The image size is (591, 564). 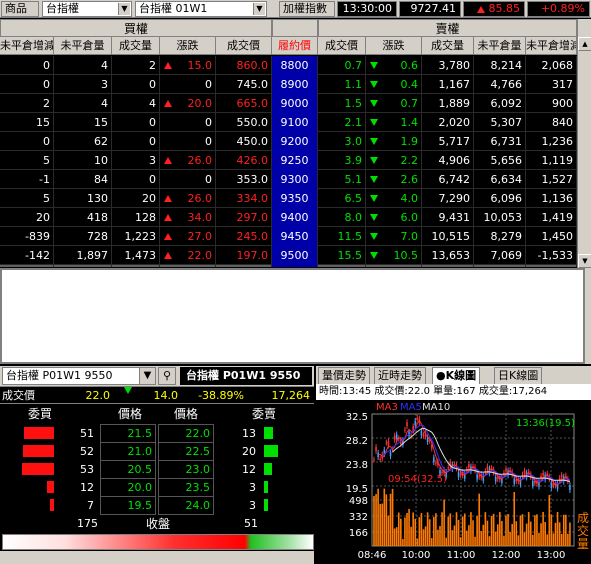 I want to click on cell-p-chg: 14.0, so click(x=394, y=266).